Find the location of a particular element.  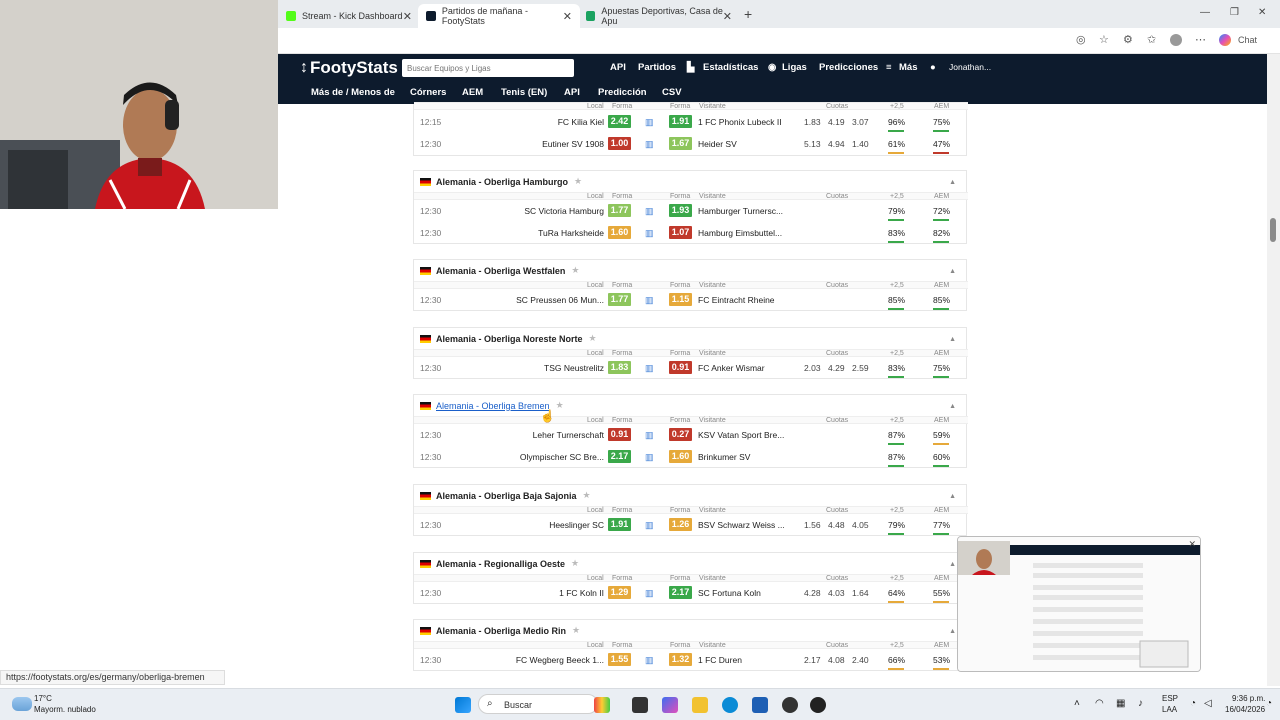

odds-value: 4.28 is located at coordinates (812, 593).